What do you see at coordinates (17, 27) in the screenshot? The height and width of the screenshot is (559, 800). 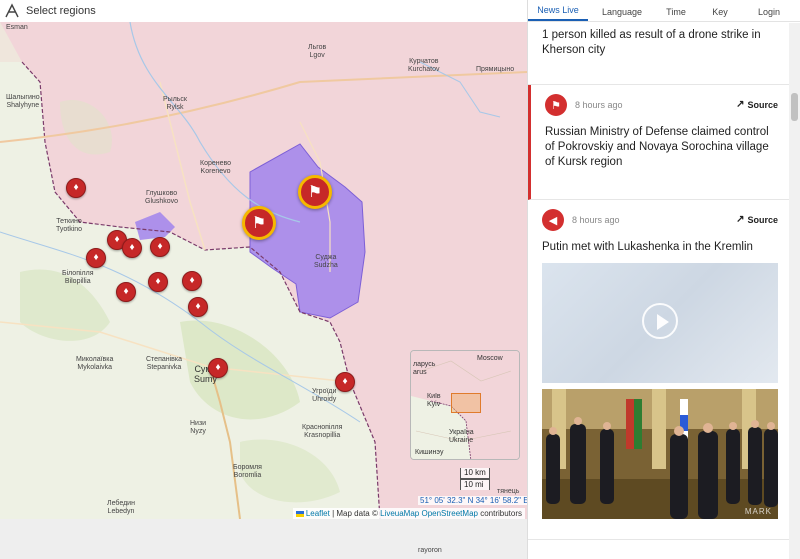 I see `place-label-esman: Esman` at bounding box center [17, 27].